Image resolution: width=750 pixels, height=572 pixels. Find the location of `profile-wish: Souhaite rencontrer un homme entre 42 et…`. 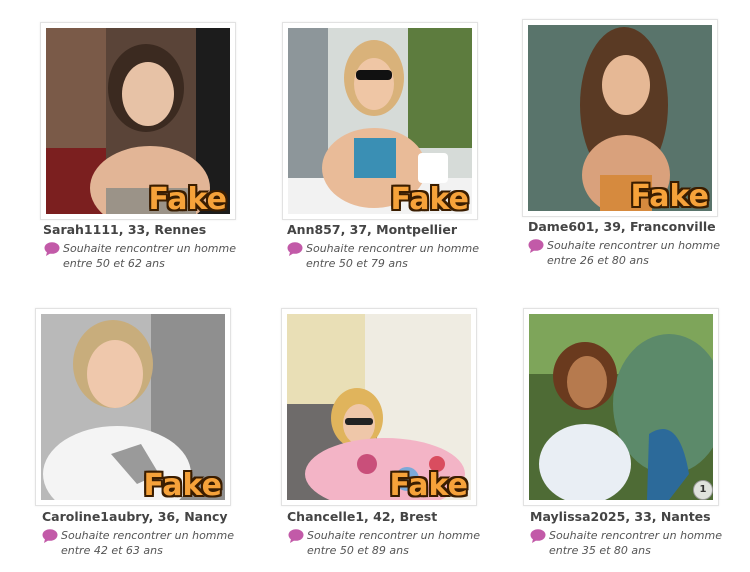

profile-wish: Souhaite rencontrer un homme entre 42 et… is located at coordinates (142, 543).